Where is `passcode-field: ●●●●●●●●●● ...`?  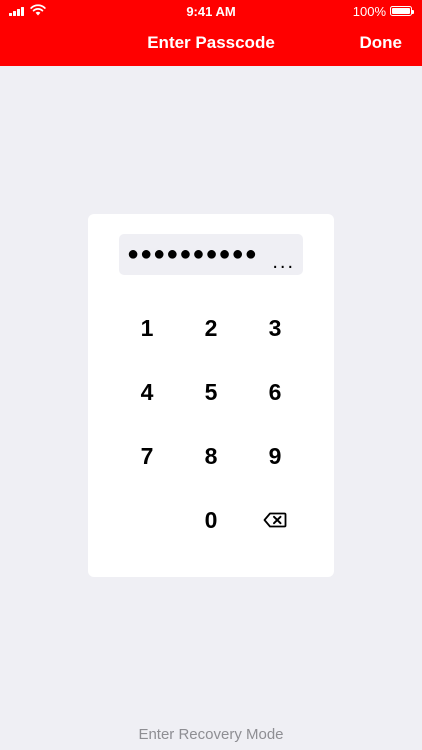 passcode-field: ●●●●●●●●●● ... is located at coordinates (211, 254).